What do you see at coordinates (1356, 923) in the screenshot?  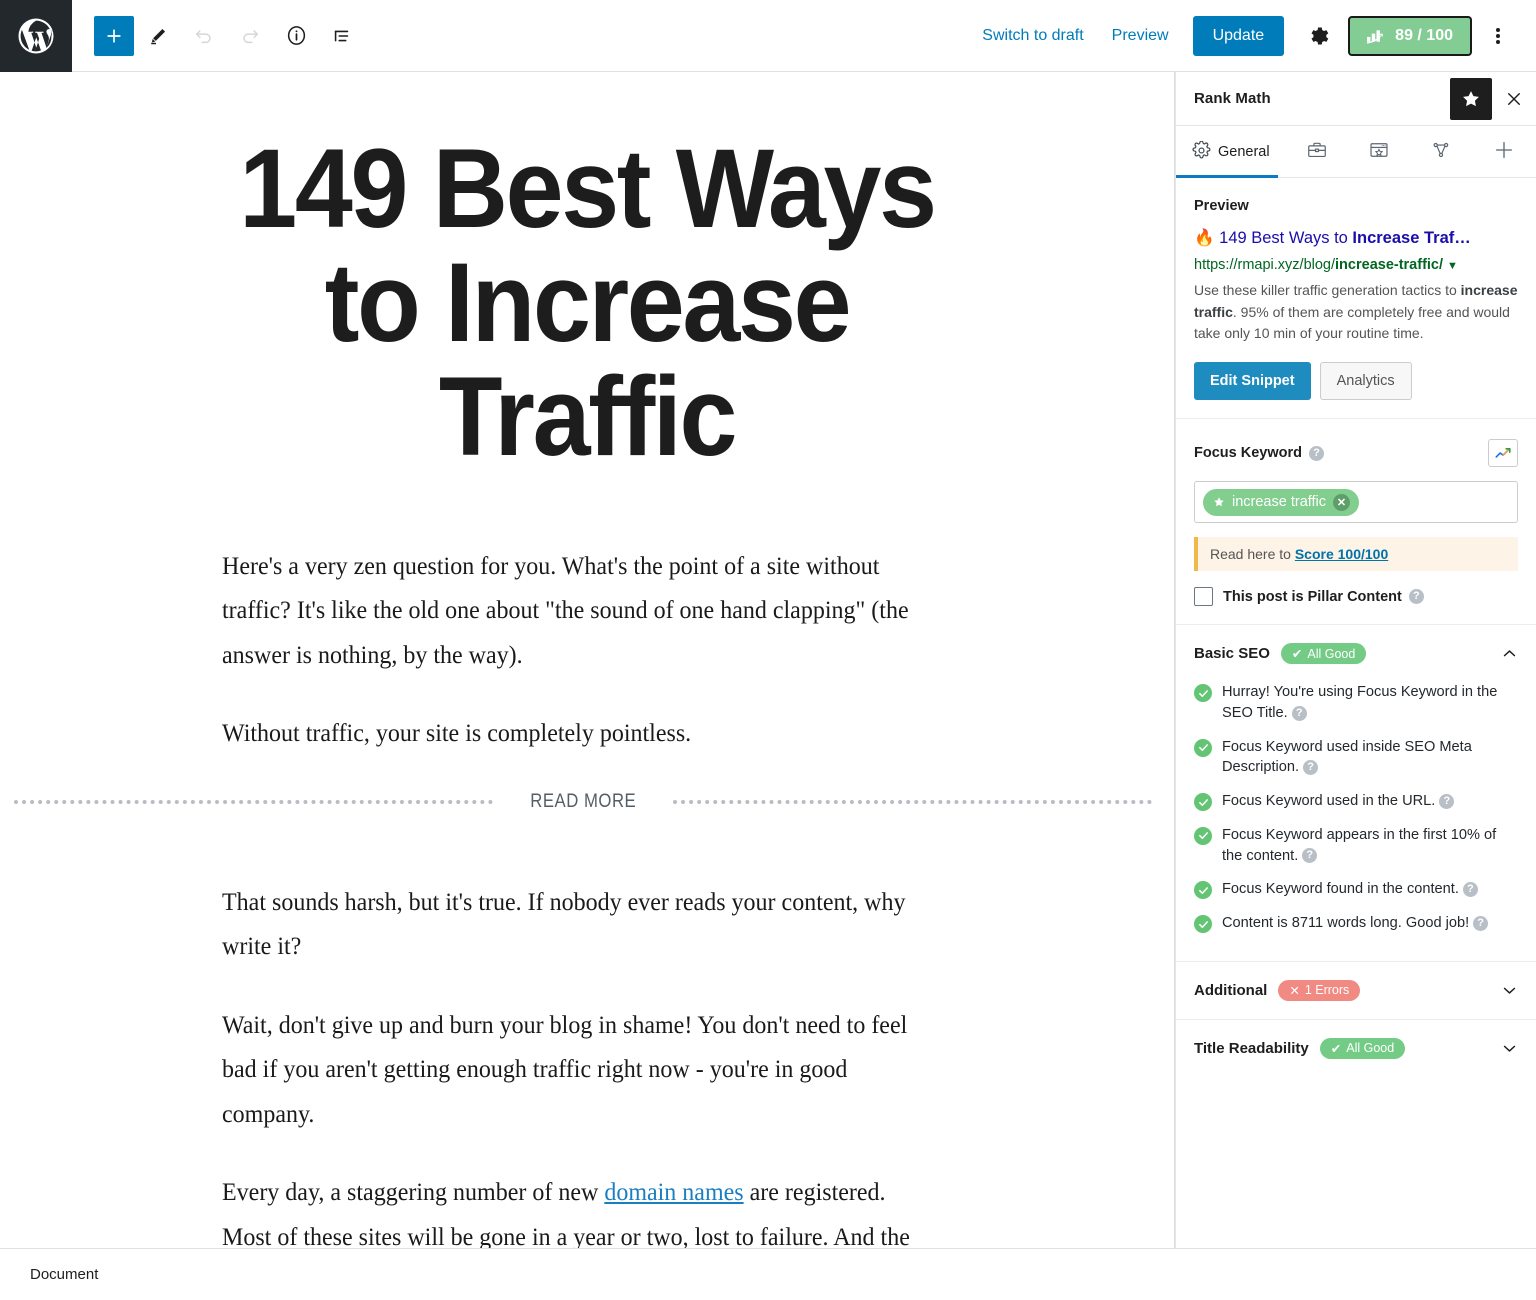 I see `checklist-item: Content is 8711 words long. Good job!?` at bounding box center [1356, 923].